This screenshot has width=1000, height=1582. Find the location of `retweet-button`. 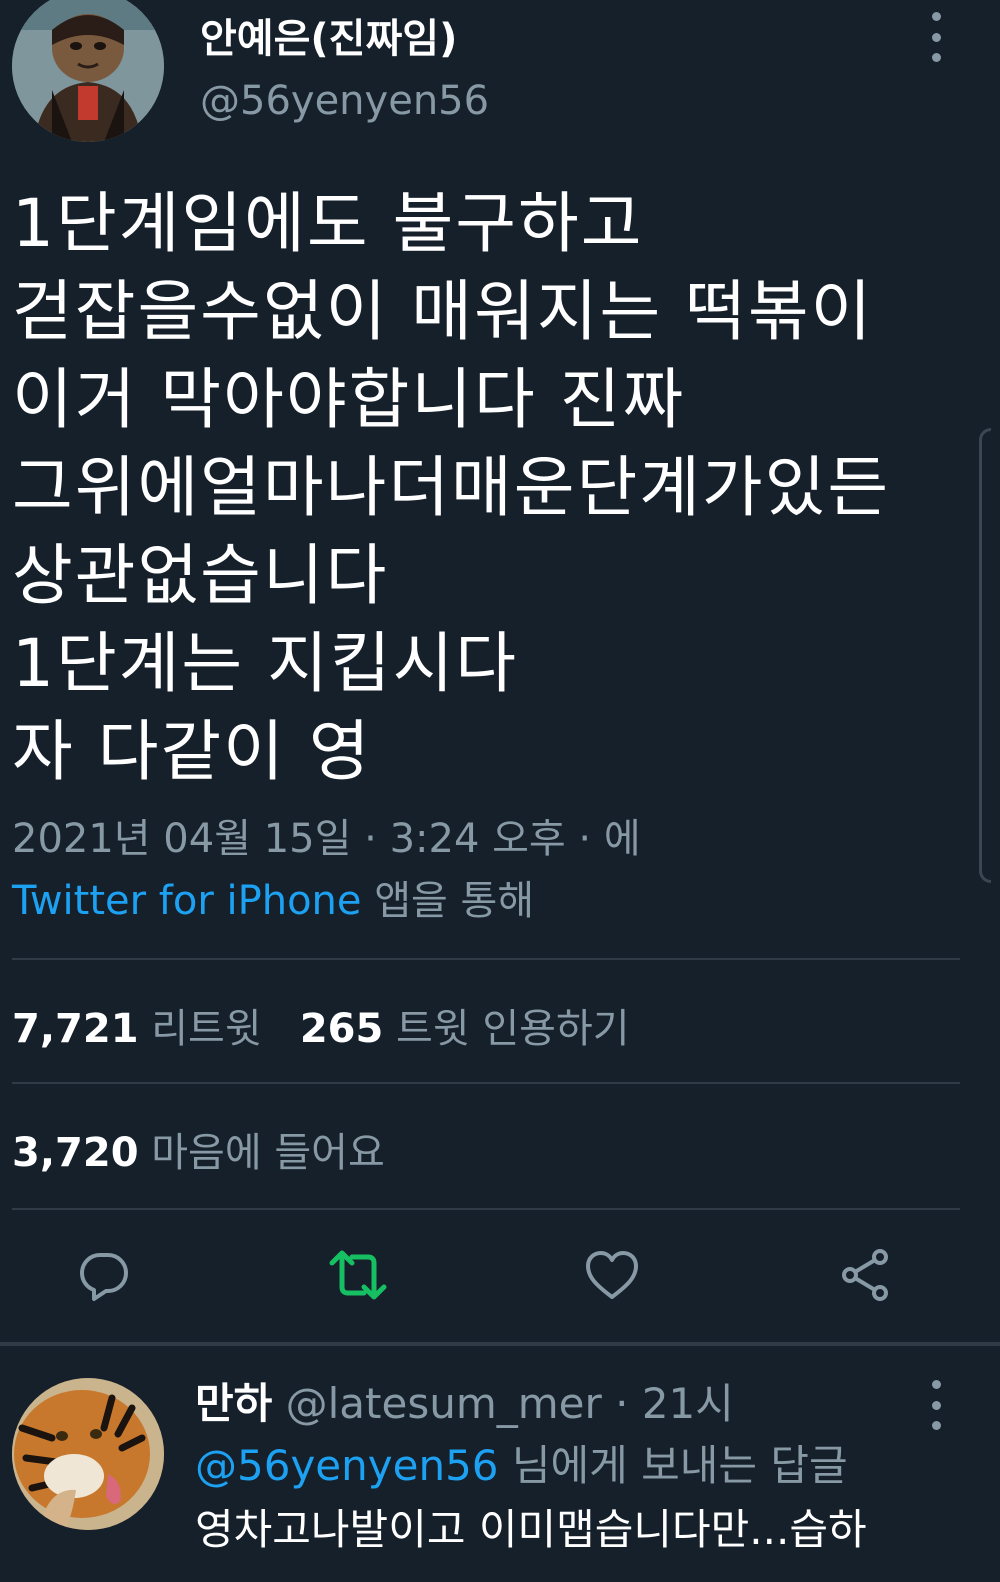

retweet-button is located at coordinates (358, 1275).